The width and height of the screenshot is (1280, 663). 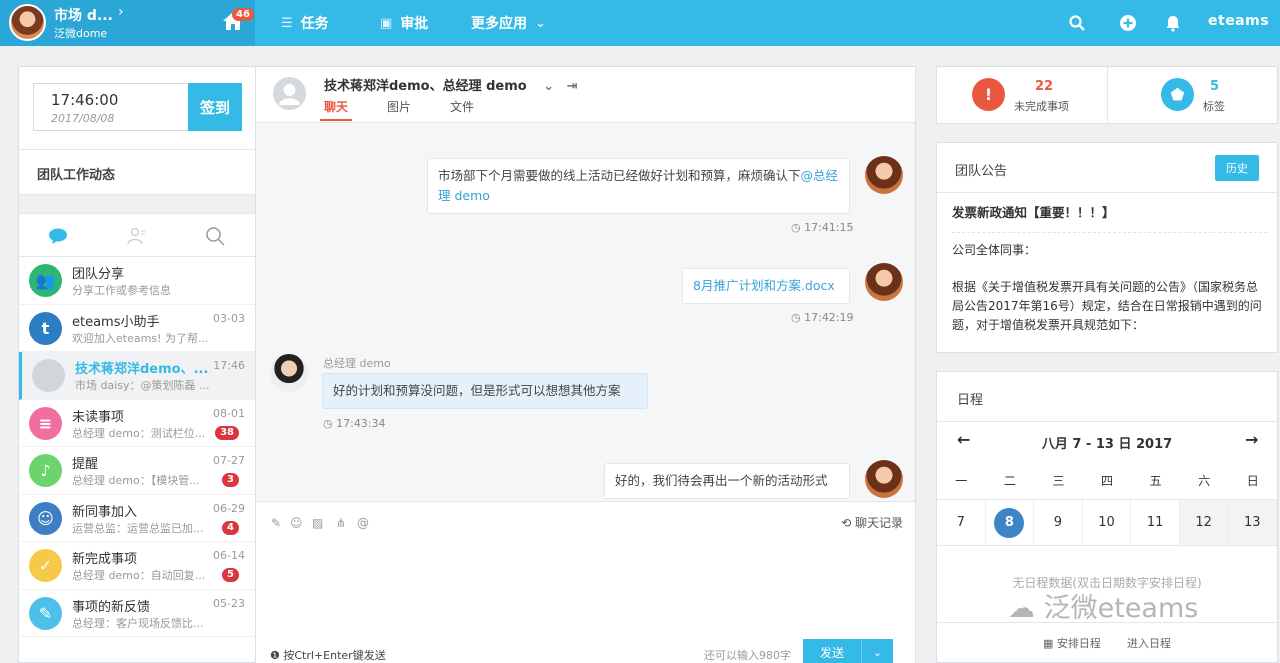 What do you see at coordinates (45, 280) in the screenshot?
I see `conversation-avatar: 👥` at bounding box center [45, 280].